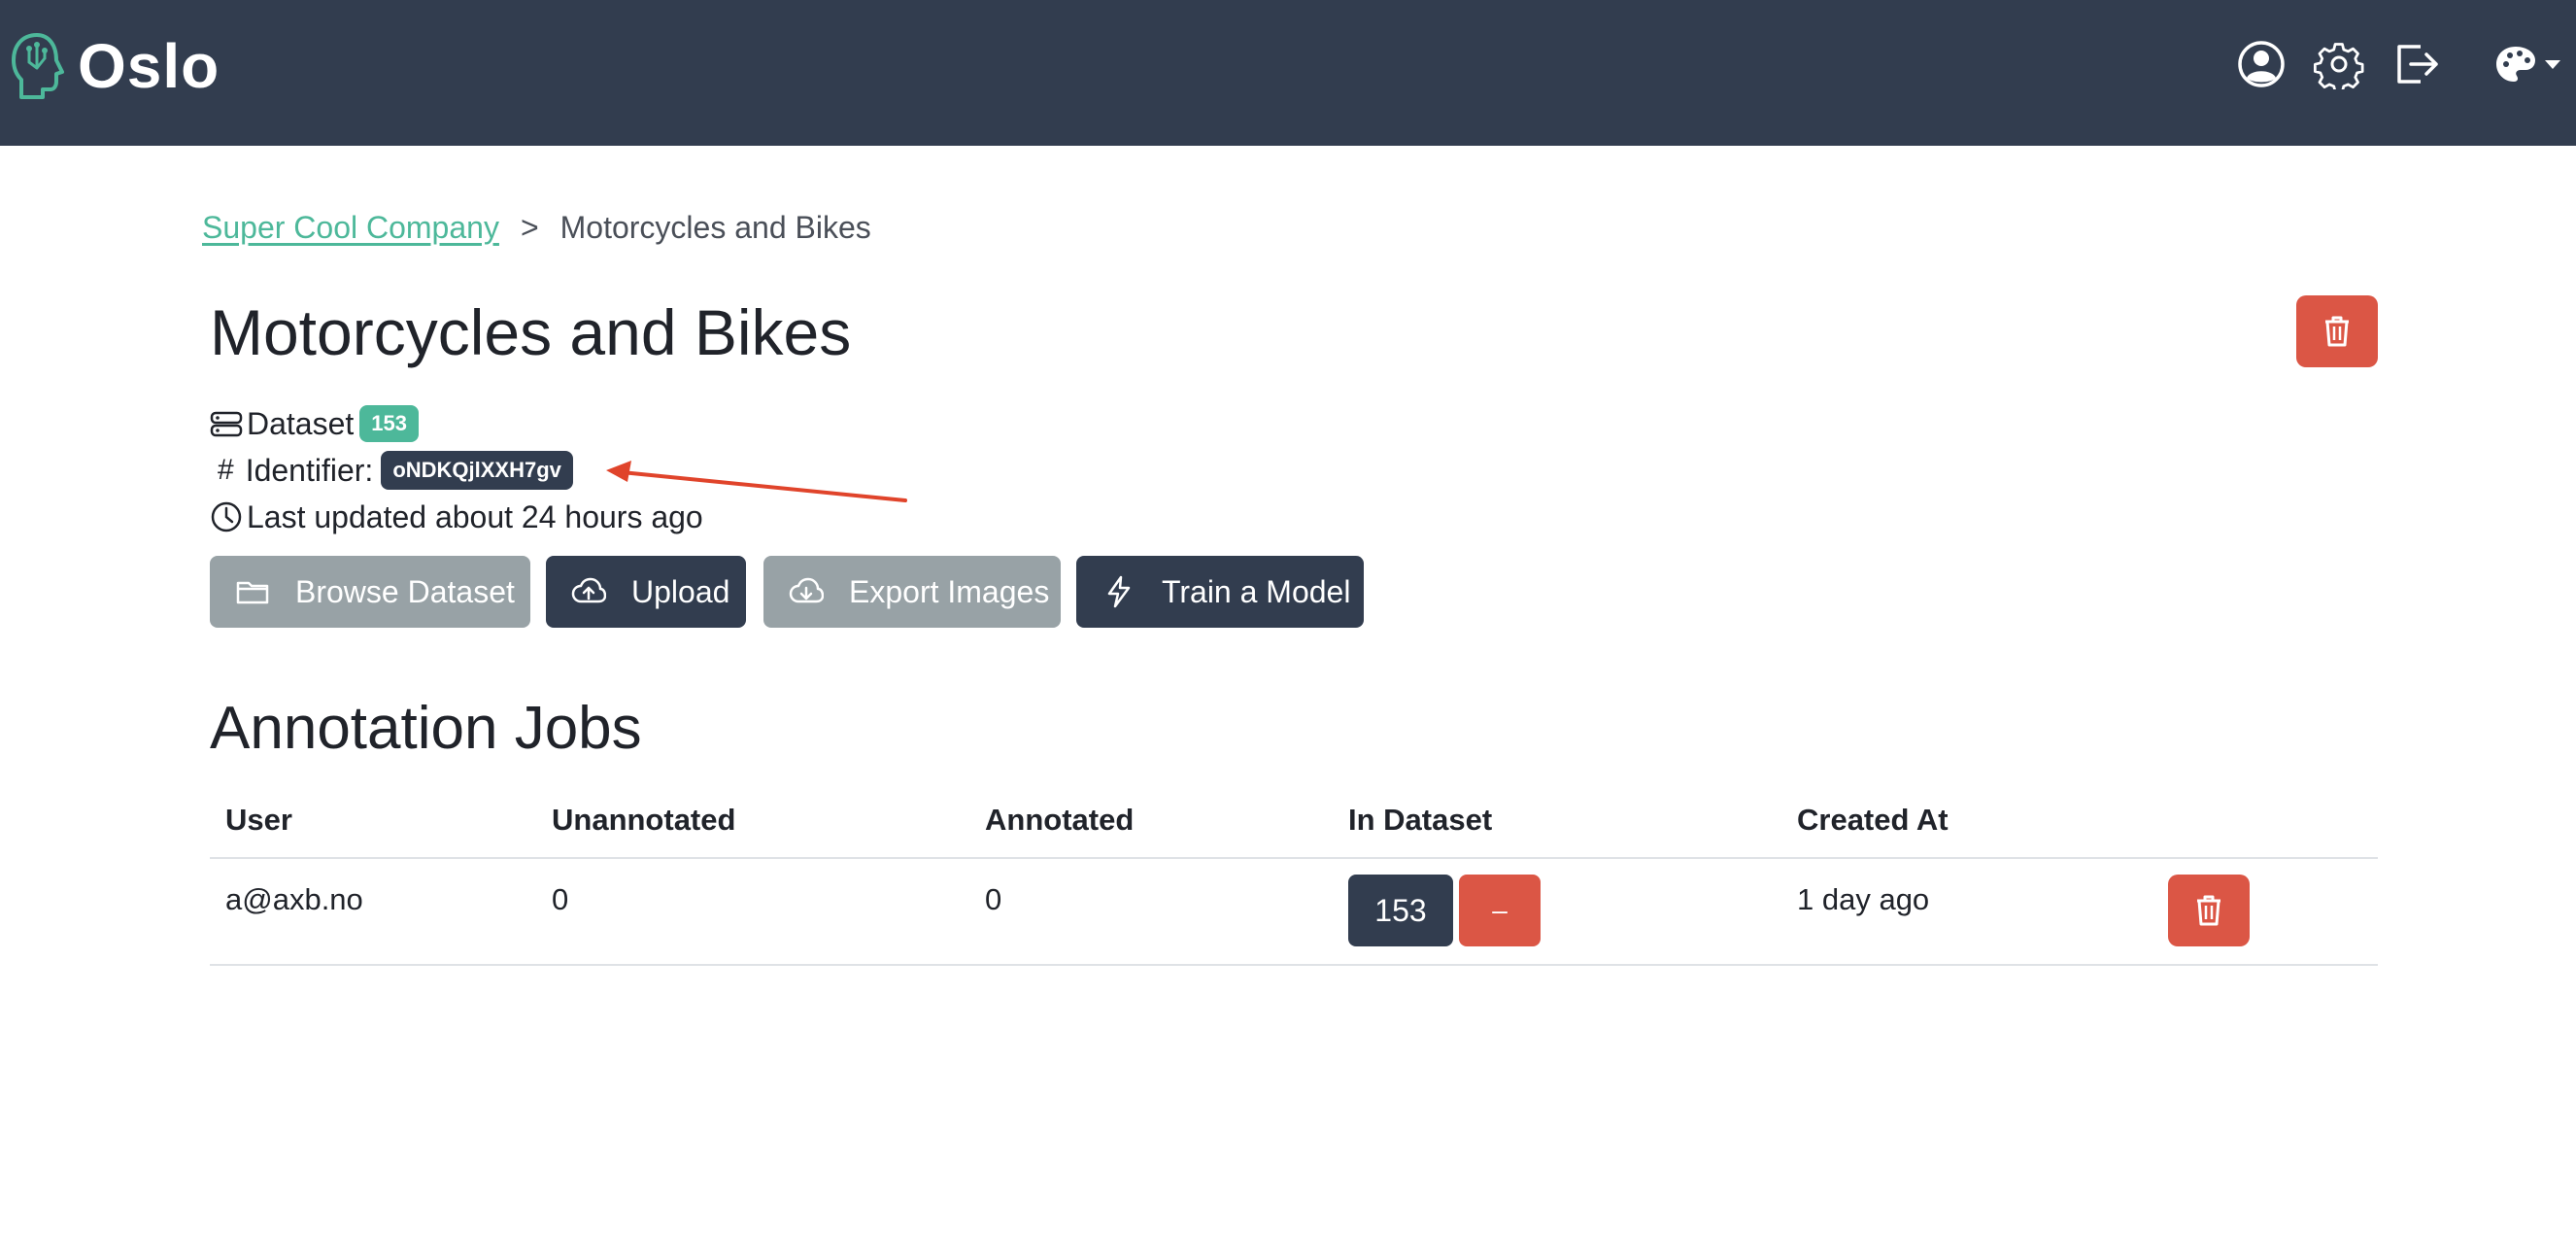 The height and width of the screenshot is (1236, 2576). Describe the element at coordinates (715, 227) in the screenshot. I see `breadcrumb-current: Motorcycles and Bikes` at that location.